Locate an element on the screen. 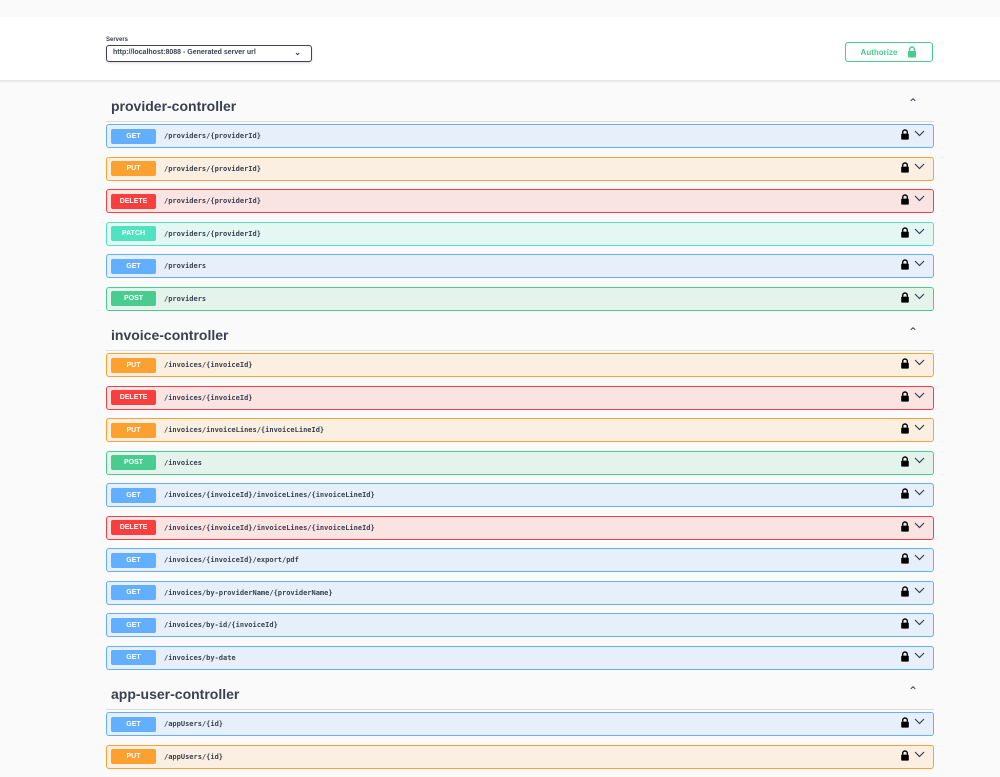 The width and height of the screenshot is (1000, 777). authorize-button: Authorize is located at coordinates (889, 52).